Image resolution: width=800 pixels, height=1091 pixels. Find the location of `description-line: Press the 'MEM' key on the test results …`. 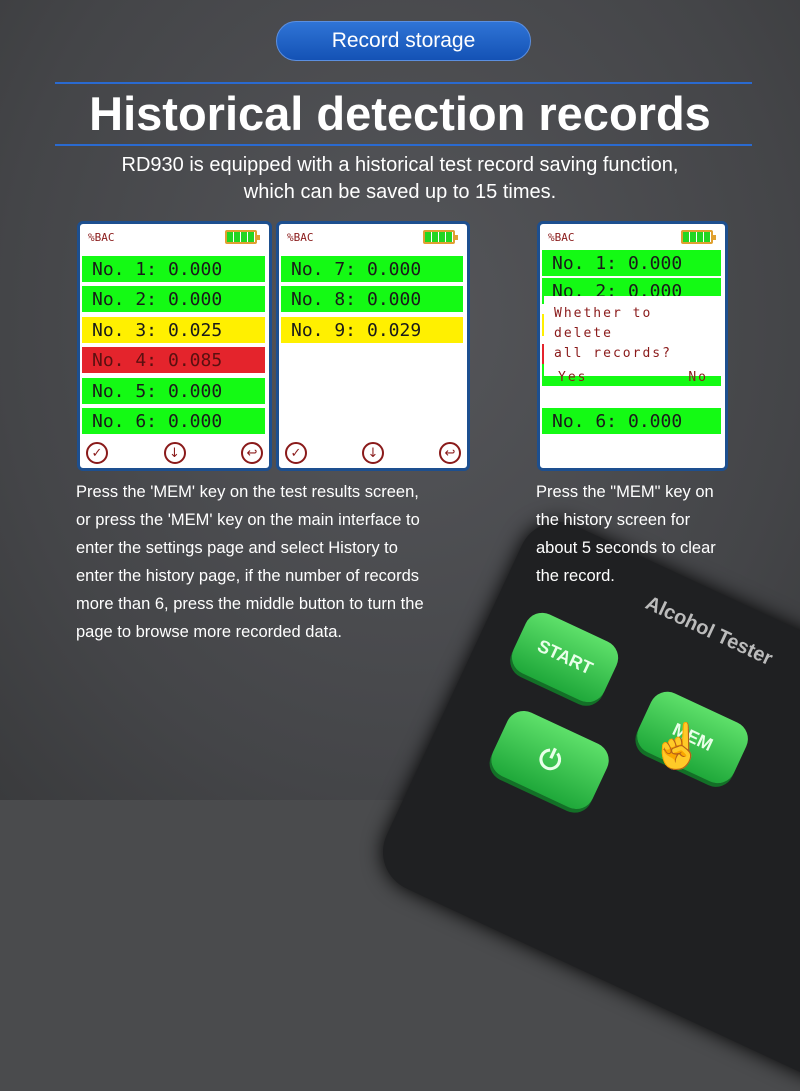

description-line: Press the 'MEM' key on the test results … is located at coordinates (247, 492).